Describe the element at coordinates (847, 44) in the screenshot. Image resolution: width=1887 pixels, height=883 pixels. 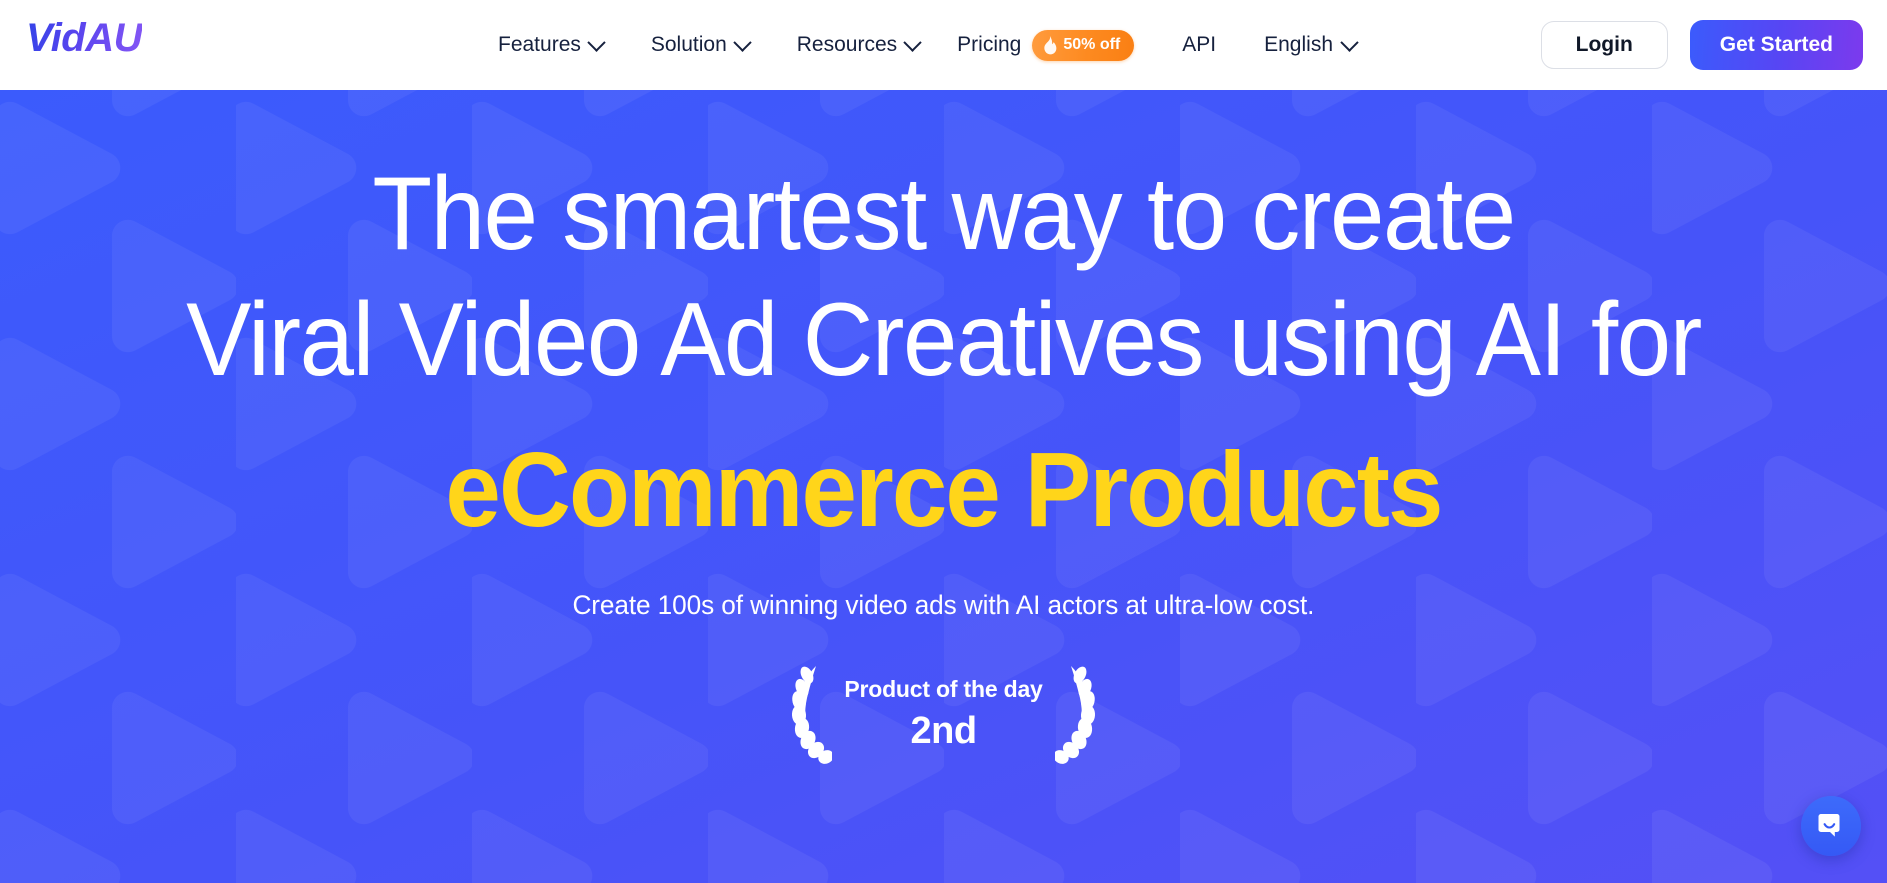
I see `nav-item-label: Resources` at that location.